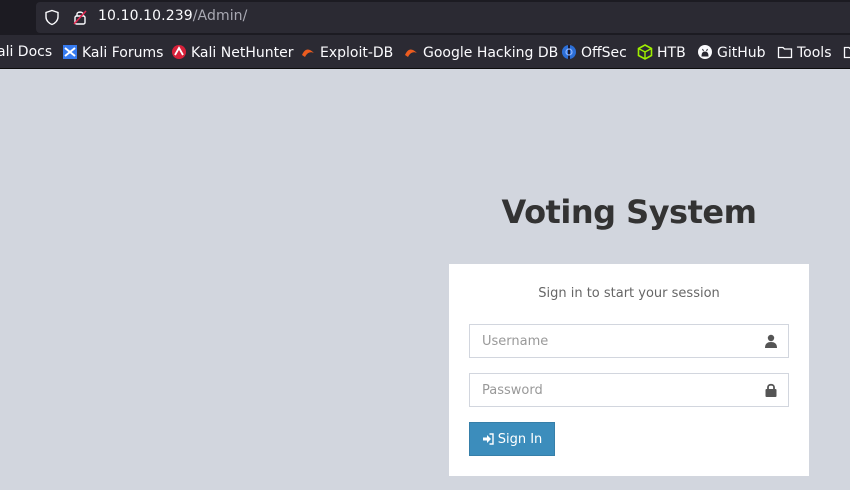 This screenshot has width=850, height=490. What do you see at coordinates (491, 53) in the screenshot?
I see `bookmark-label: Google Hacking DB` at bounding box center [491, 53].